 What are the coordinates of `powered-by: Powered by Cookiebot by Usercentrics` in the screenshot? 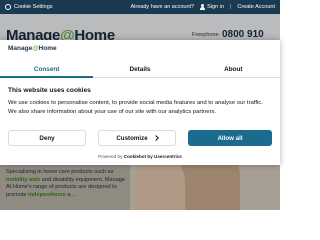 It's located at (140, 156).